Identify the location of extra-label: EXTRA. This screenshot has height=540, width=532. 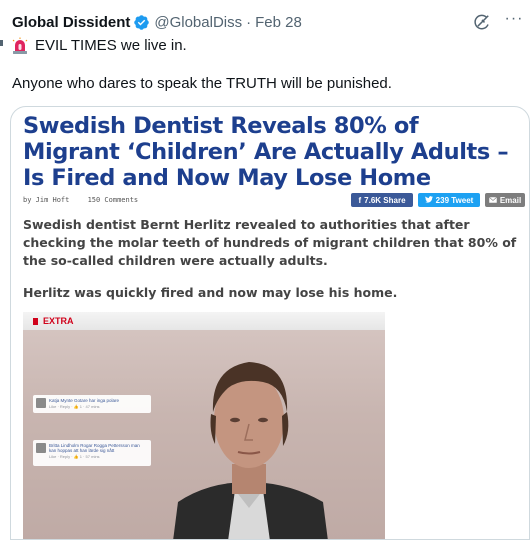
(53, 321).